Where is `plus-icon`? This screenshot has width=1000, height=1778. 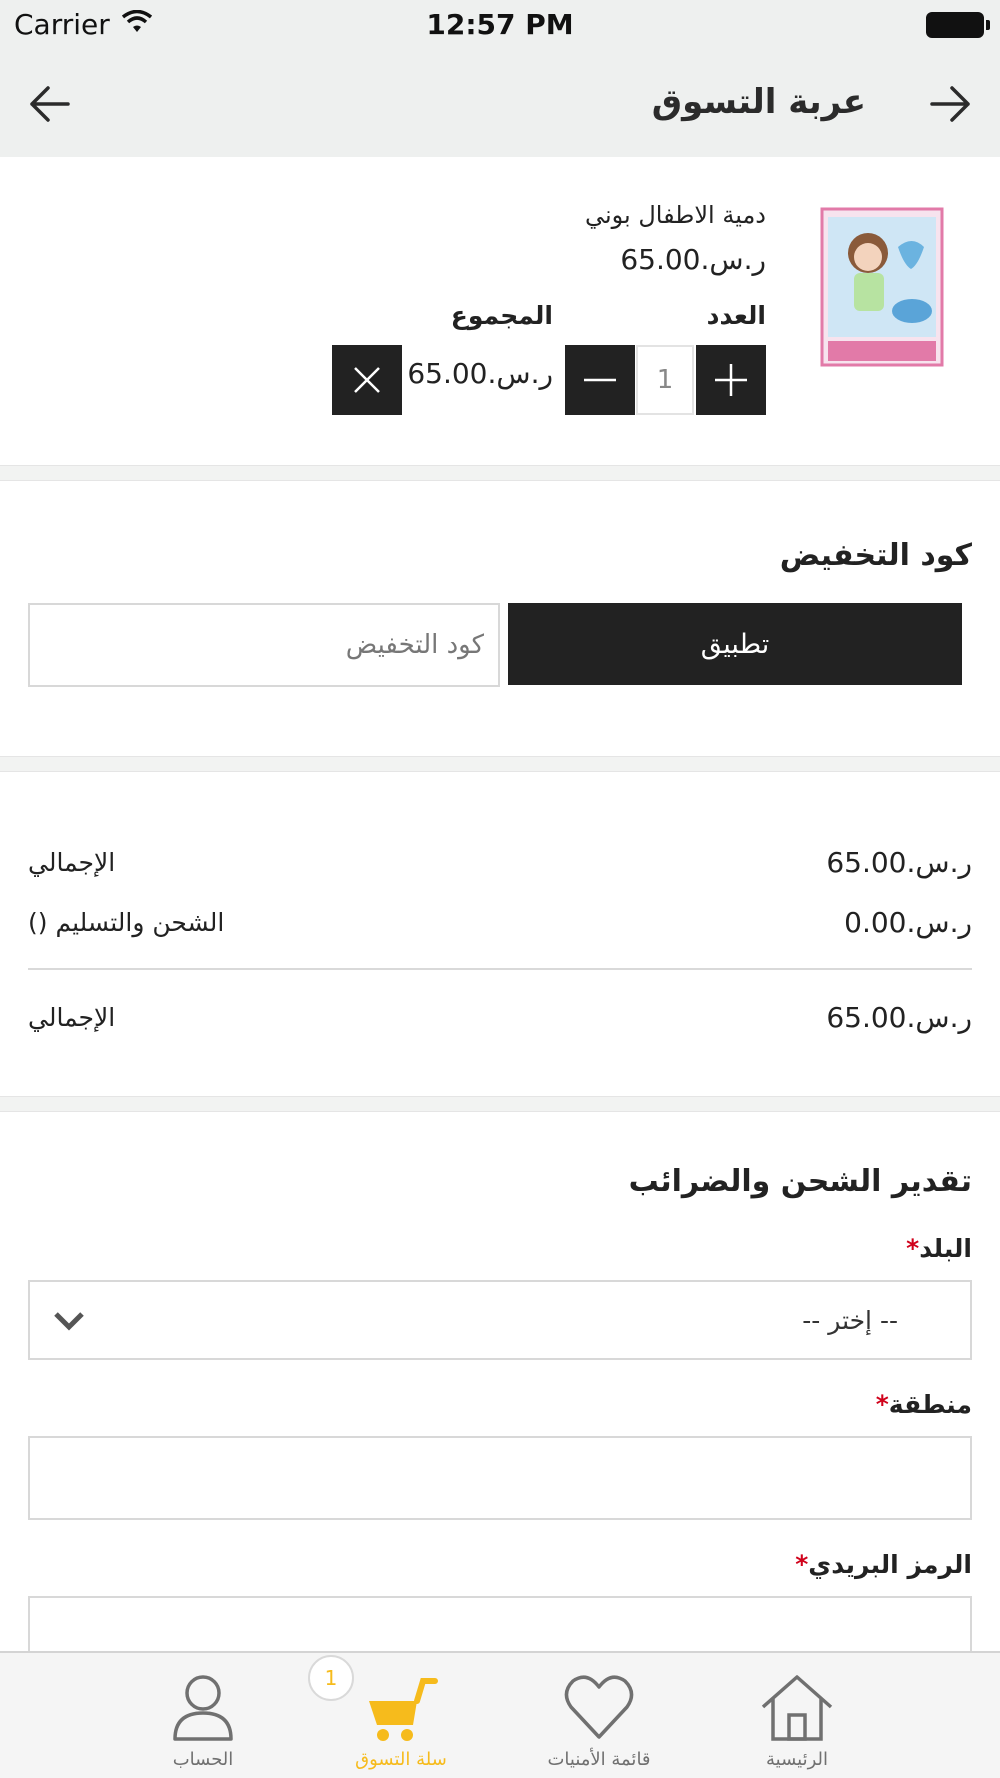
plus-icon is located at coordinates (731, 380).